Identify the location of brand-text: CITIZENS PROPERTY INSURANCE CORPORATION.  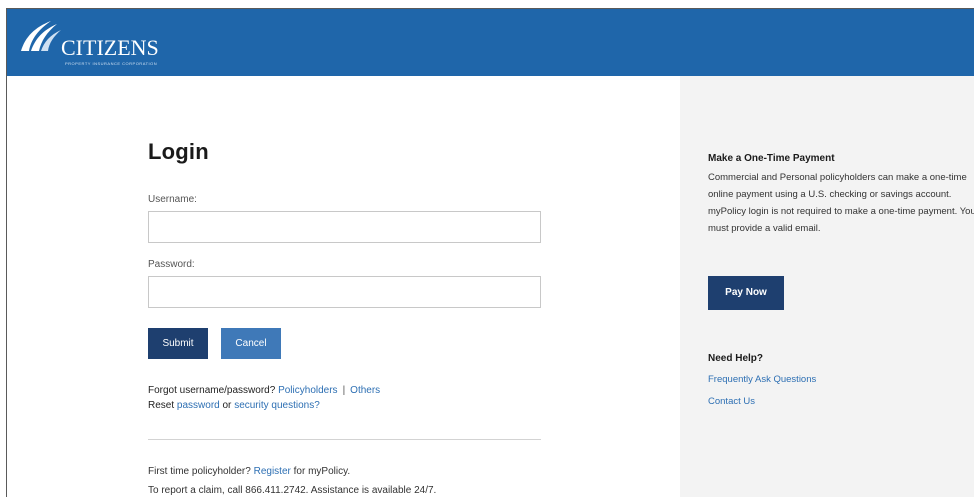
(110, 51).